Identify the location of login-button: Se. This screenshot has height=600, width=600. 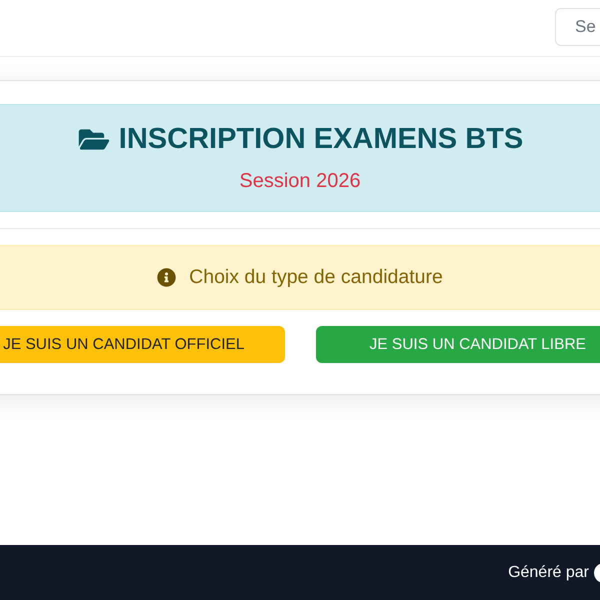
(577, 27).